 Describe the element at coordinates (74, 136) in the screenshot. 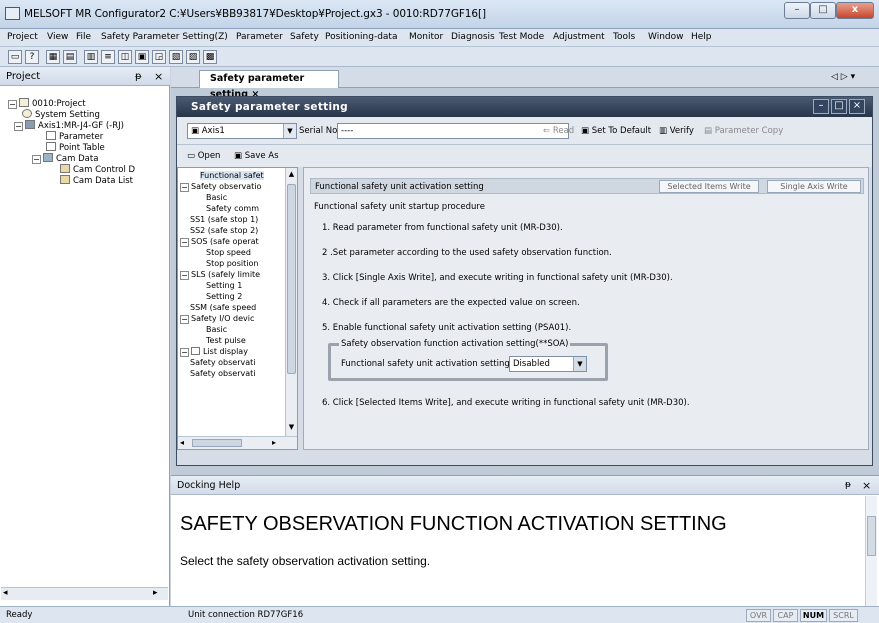

I see `tree-item-parameter: Parameter` at that location.